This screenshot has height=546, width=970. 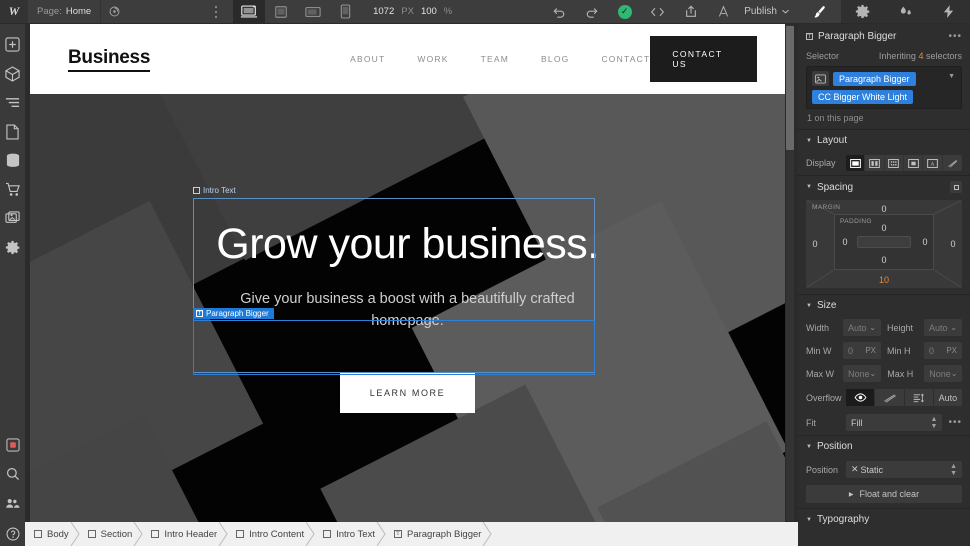 I want to click on webflow-logo: W, so click(x=14, y=11).